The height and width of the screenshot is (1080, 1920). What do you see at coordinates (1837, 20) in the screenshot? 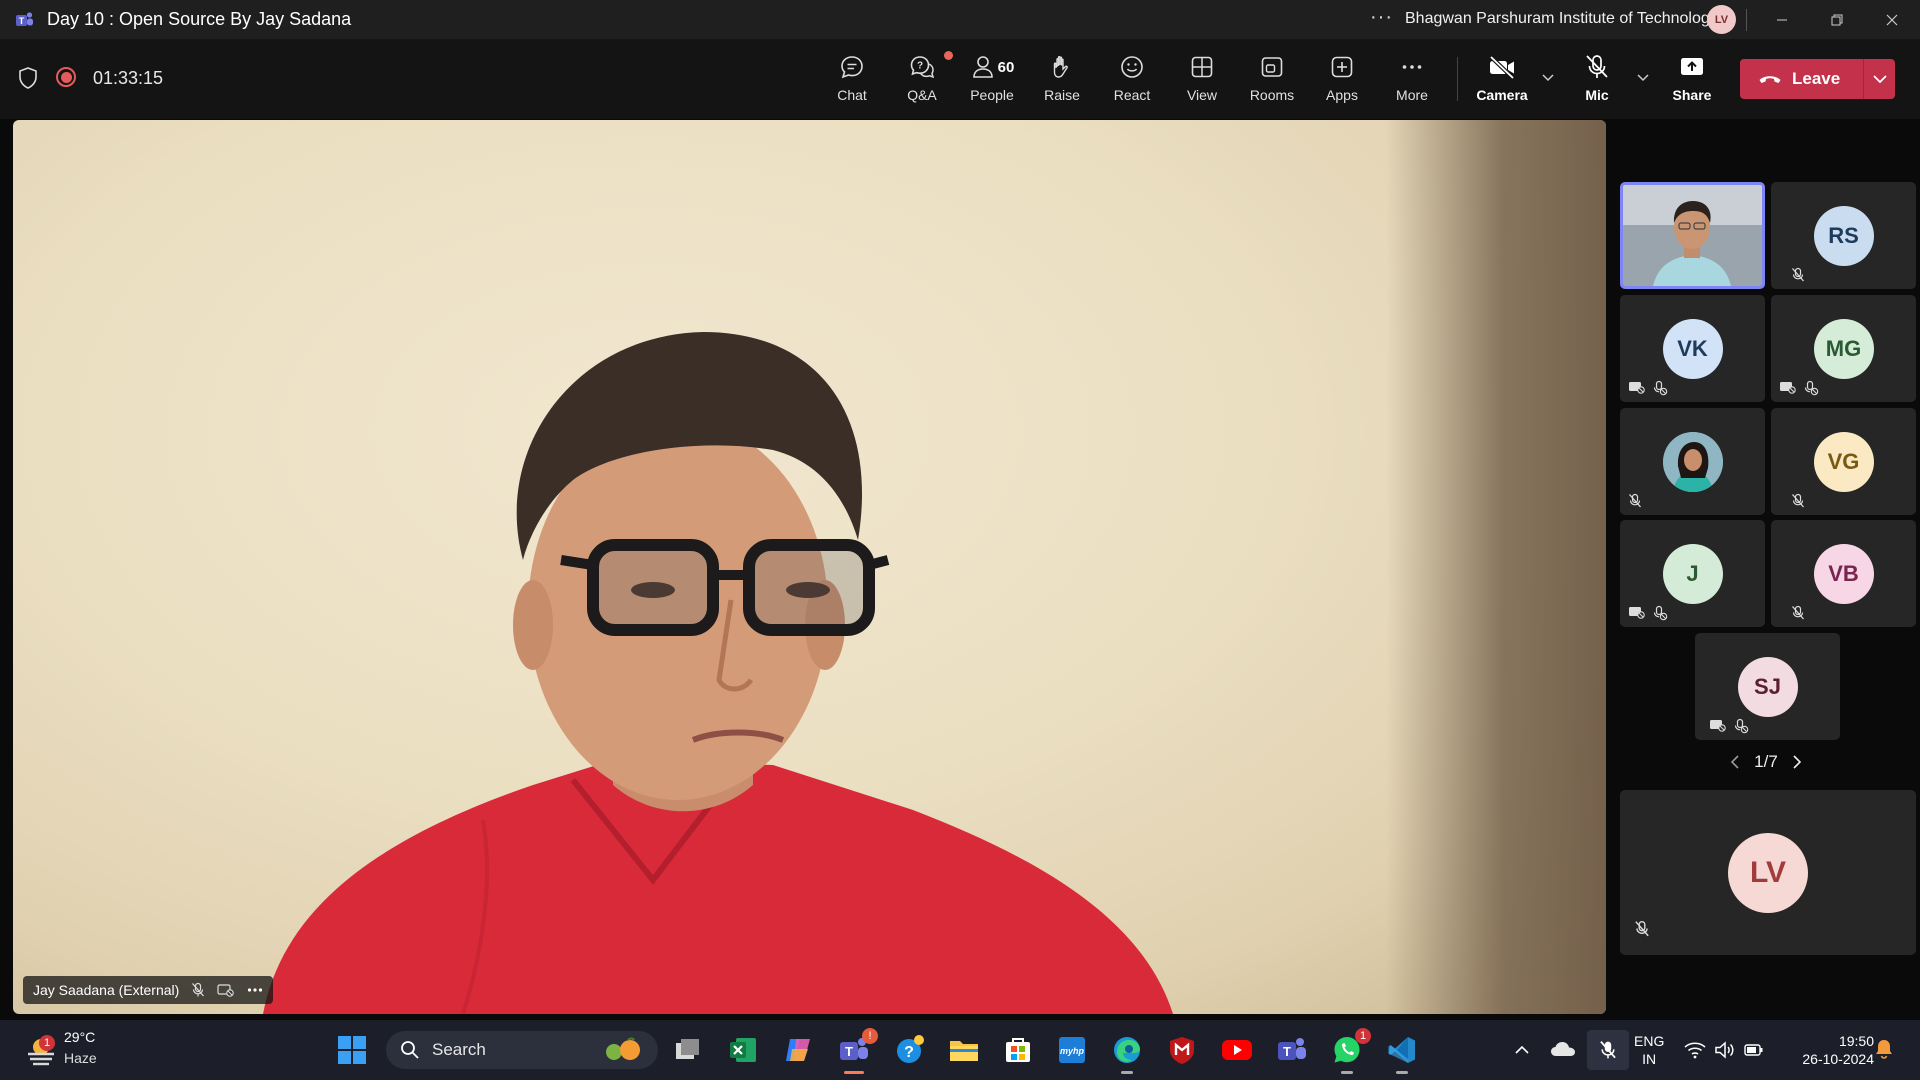
I see `restore-button` at bounding box center [1837, 20].